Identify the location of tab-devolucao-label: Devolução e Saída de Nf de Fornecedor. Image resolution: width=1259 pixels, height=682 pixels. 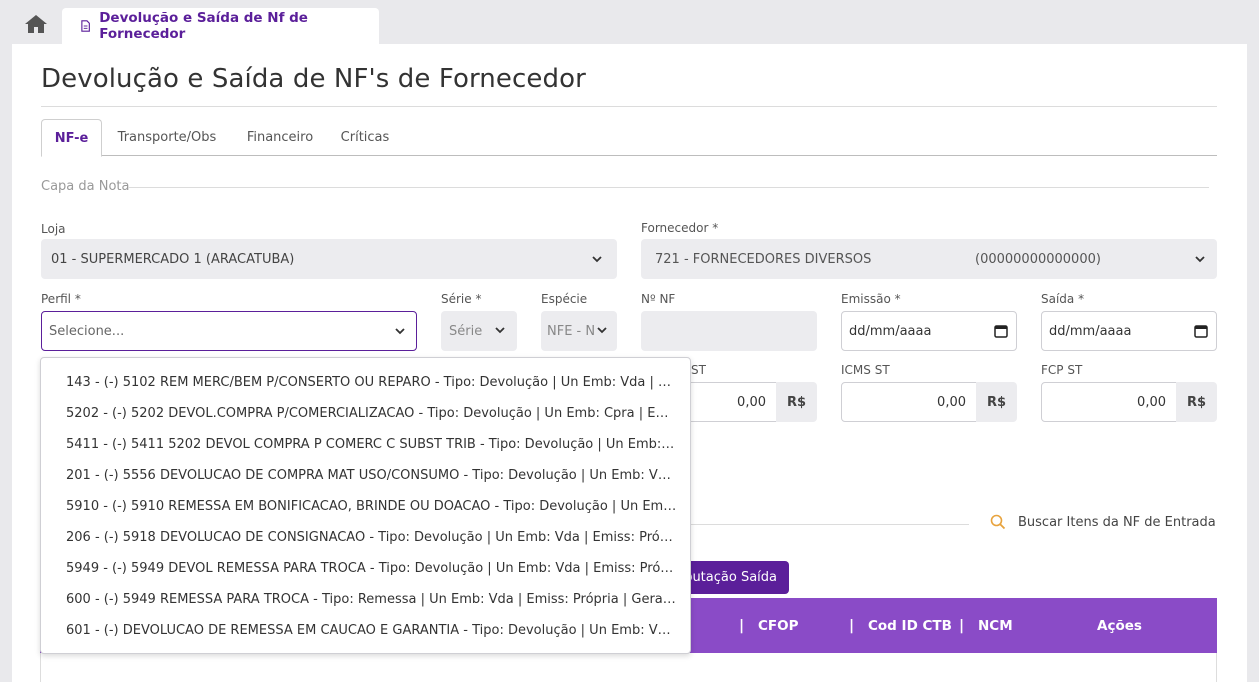
(203, 26).